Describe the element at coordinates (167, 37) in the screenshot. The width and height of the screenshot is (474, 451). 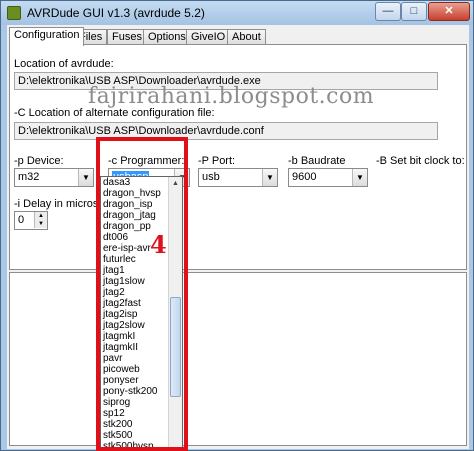
I see `tab-options: Options` at that location.